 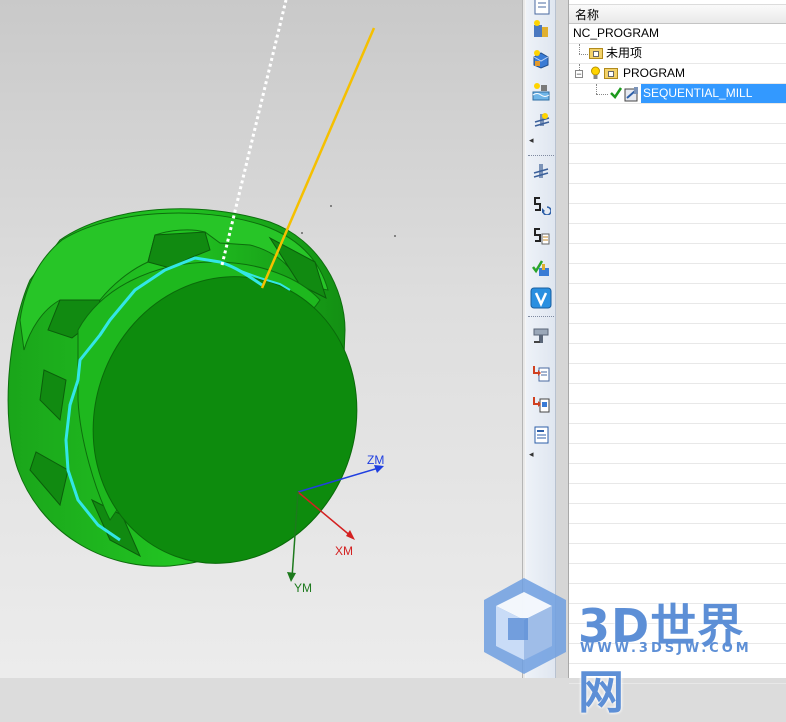 I want to click on create-program-icon, so click(x=541, y=9).